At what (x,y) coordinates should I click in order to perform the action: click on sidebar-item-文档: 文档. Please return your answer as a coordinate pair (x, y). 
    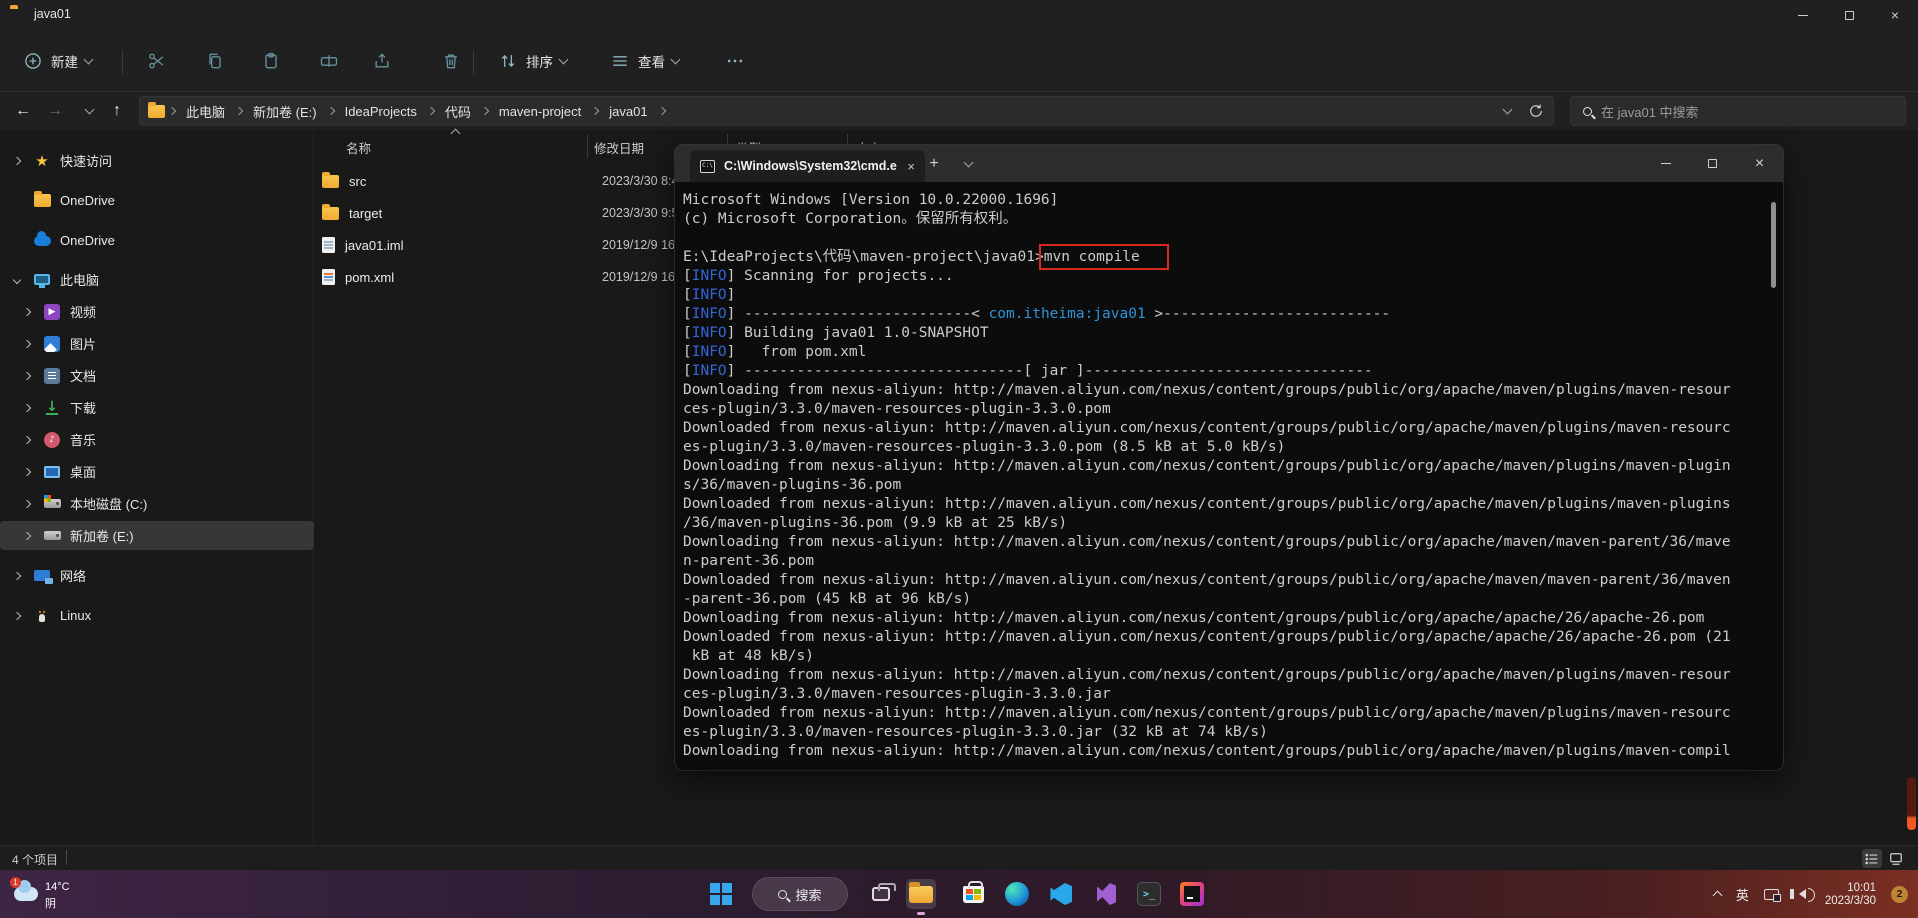
    Looking at the image, I should click on (157, 375).